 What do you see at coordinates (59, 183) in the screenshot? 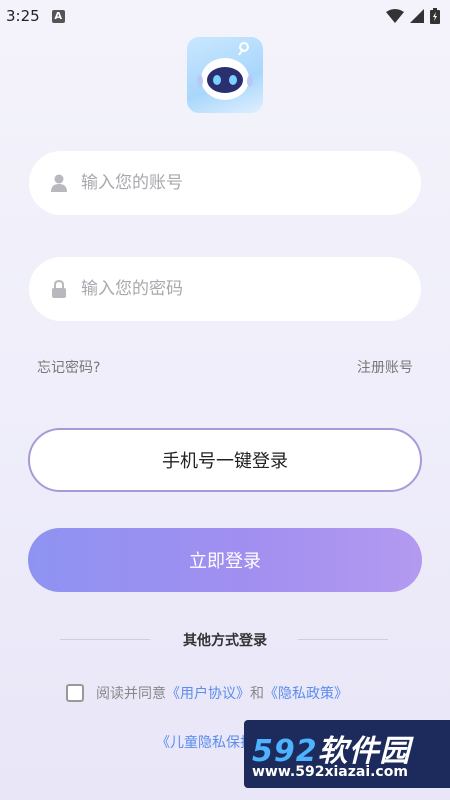
I see `user-icon` at bounding box center [59, 183].